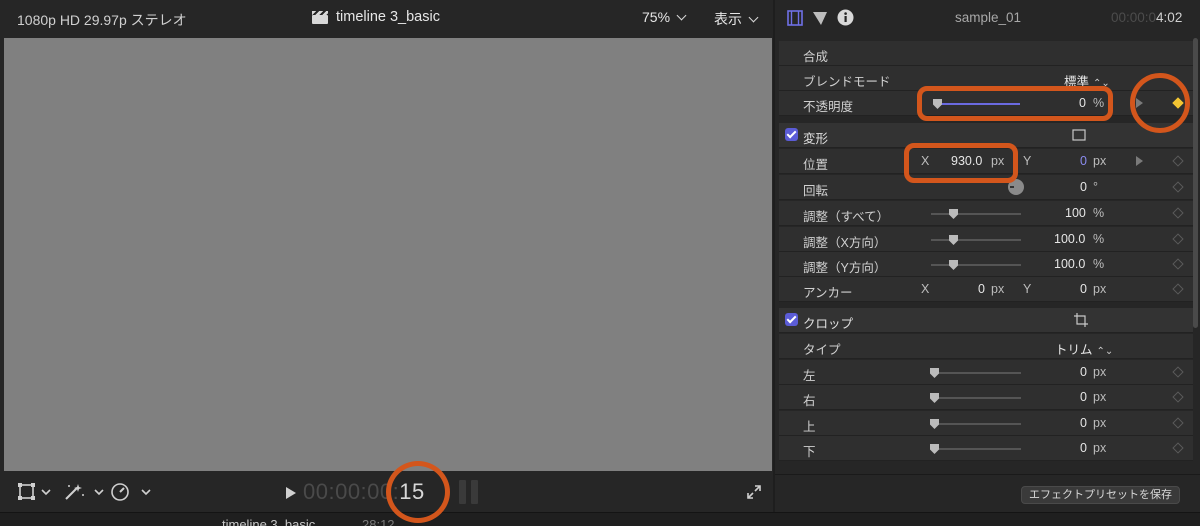 The image size is (1200, 526). I want to click on crop-left-label: 左, so click(809, 376).